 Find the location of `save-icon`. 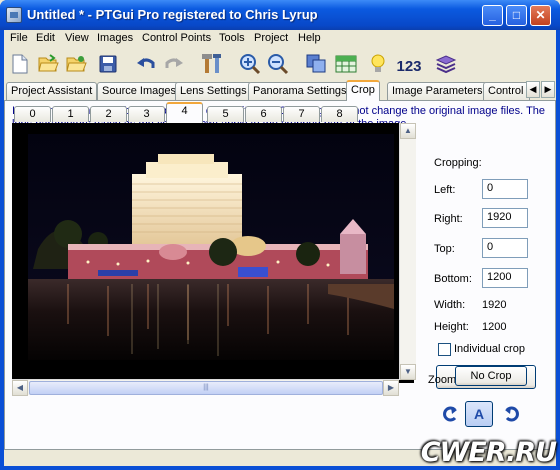

save-icon is located at coordinates (108, 64).